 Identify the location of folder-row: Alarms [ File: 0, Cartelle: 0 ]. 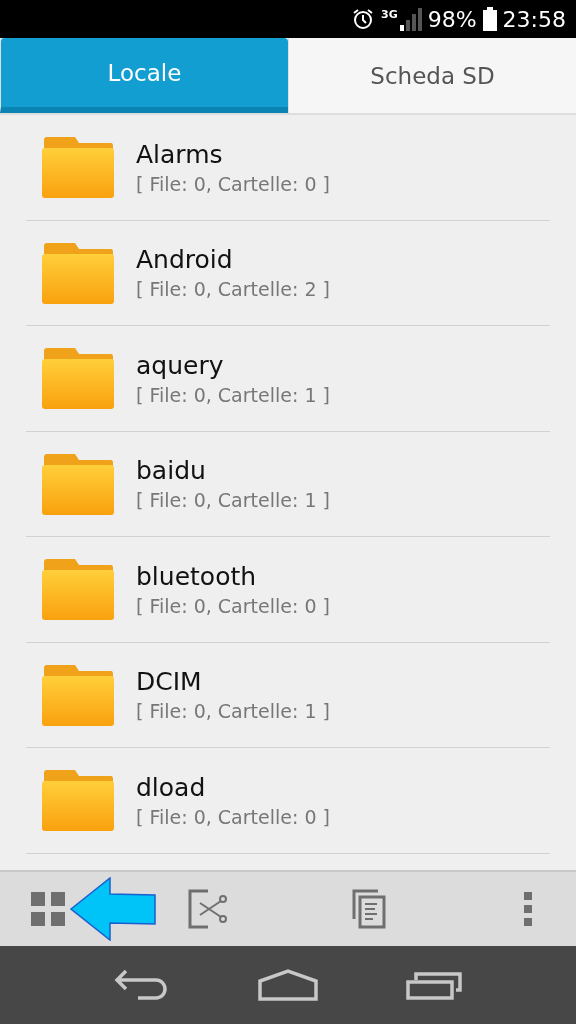
(288, 168).